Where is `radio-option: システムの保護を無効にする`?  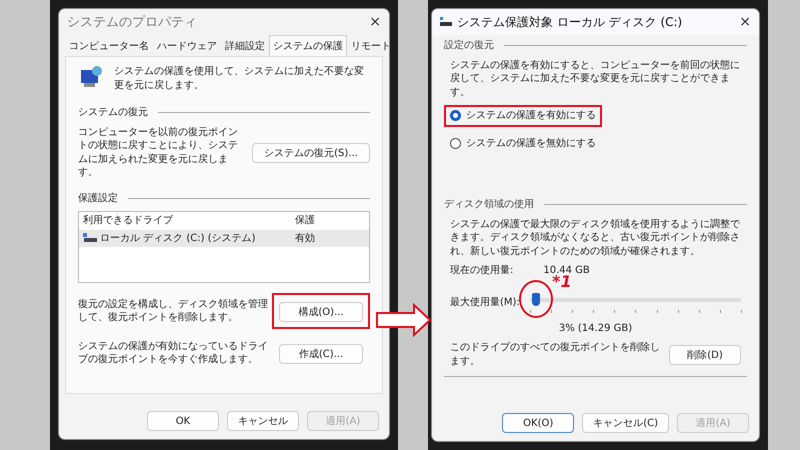 radio-option: システムの保護を無効にする is located at coordinates (523, 143).